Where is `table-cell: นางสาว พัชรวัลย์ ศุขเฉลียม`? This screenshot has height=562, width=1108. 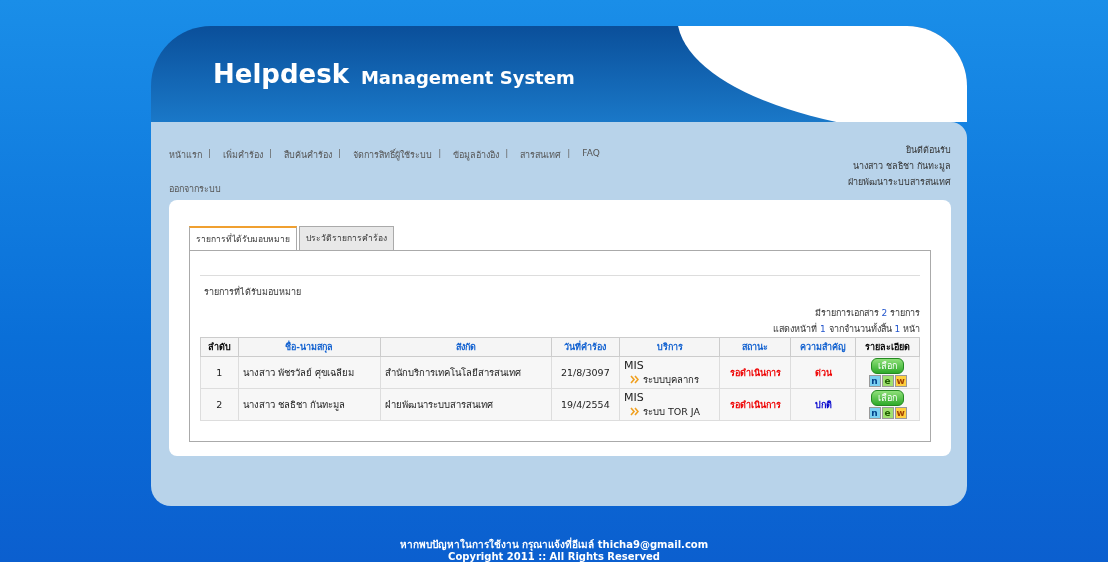 table-cell: นางสาว พัชรวัลย์ ศุขเฉลียม is located at coordinates (309, 372).